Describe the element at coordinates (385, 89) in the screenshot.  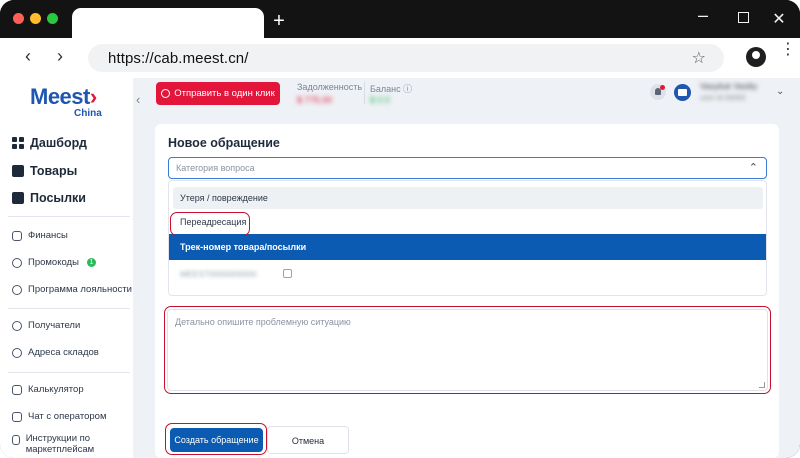
I see `balance-label-text: Баланс` at that location.